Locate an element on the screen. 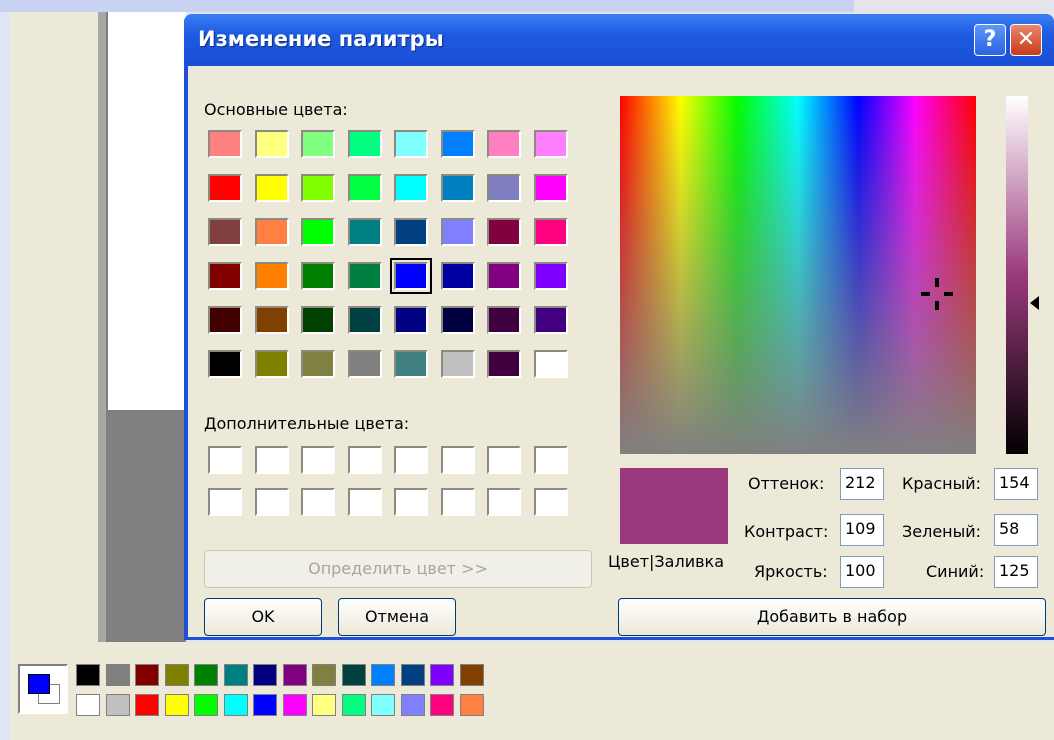 The height and width of the screenshot is (740, 1054). luminosity-arrow-icon is located at coordinates (1034, 303).